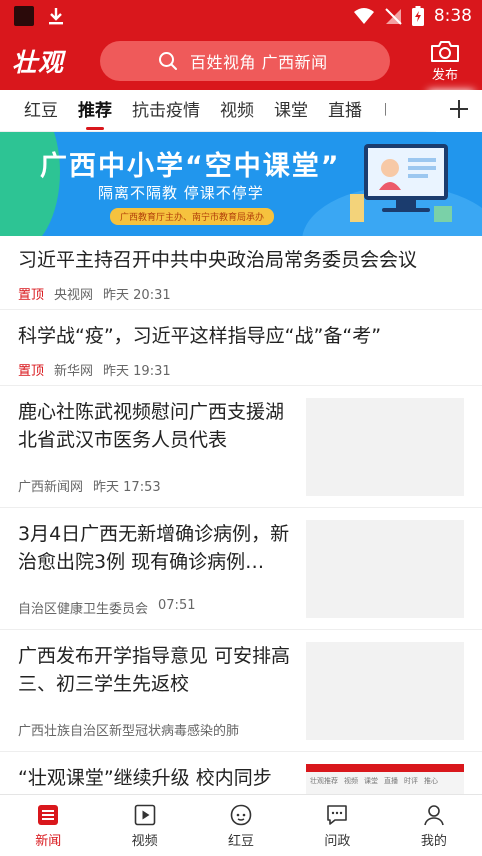 The width and height of the screenshot is (482, 856). I want to click on news-time: 昨天 20:31, so click(137, 295).